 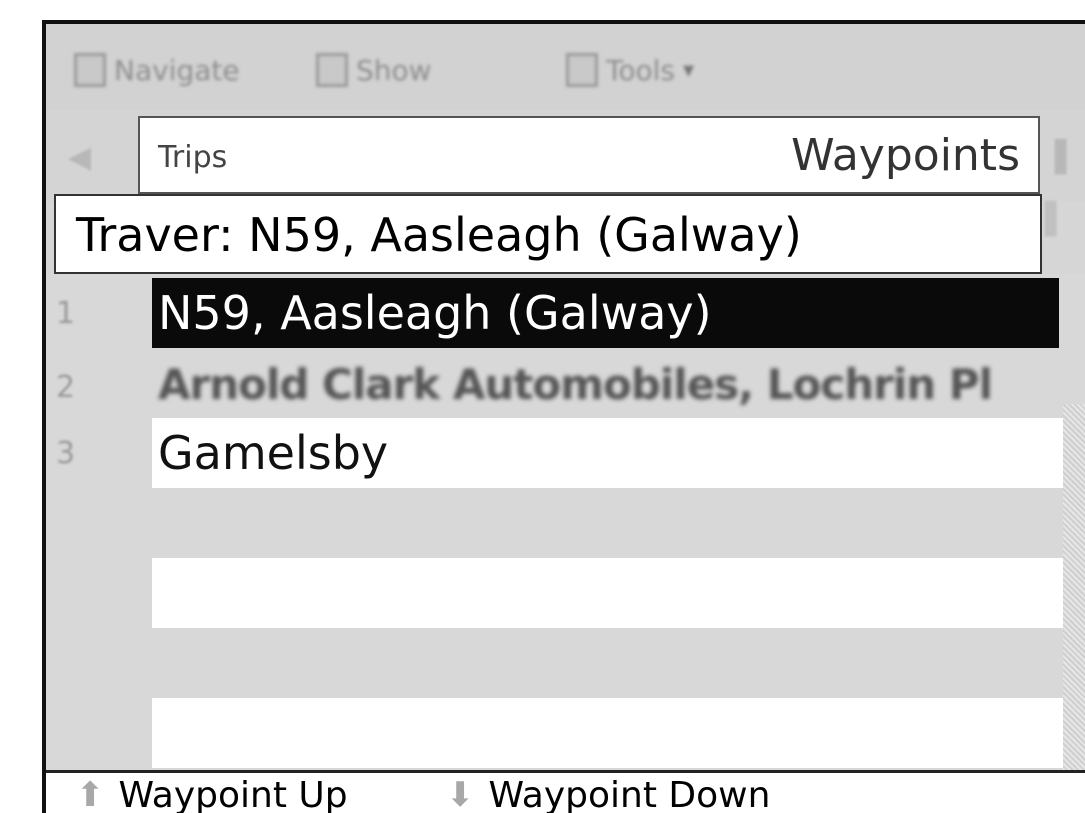 I want to click on waypoint-up-label: Waypoint Up, so click(x=233, y=793).